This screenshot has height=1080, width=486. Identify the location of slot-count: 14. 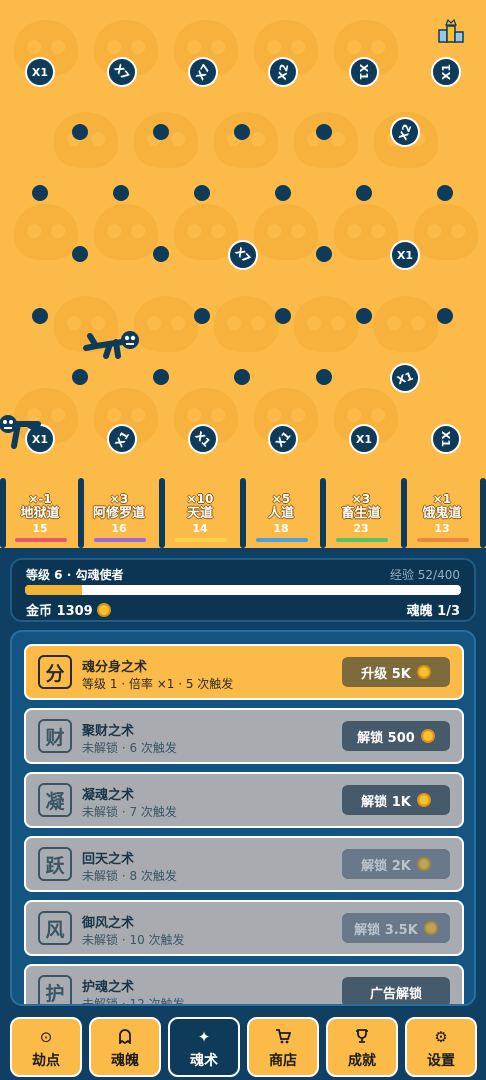
(200, 528).